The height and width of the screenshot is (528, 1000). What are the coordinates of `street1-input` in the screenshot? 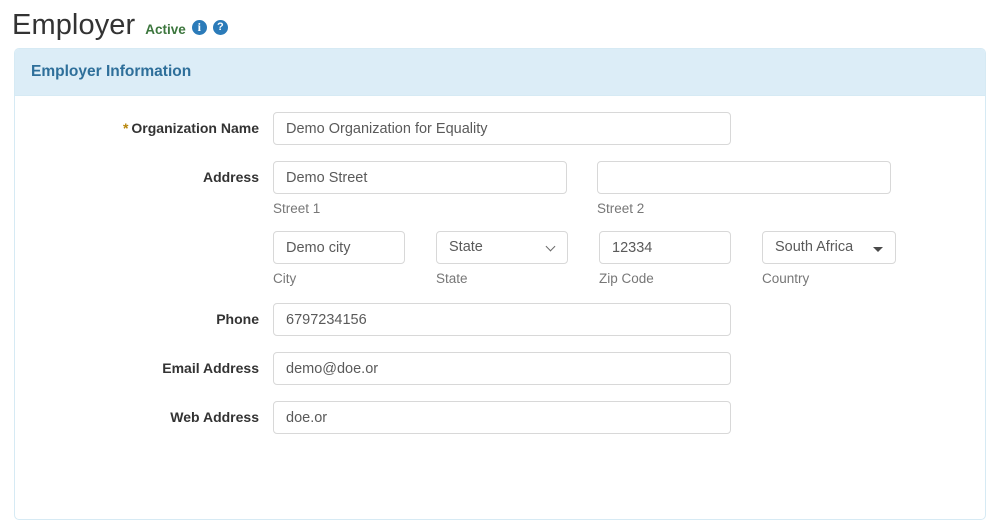 It's located at (420, 177).